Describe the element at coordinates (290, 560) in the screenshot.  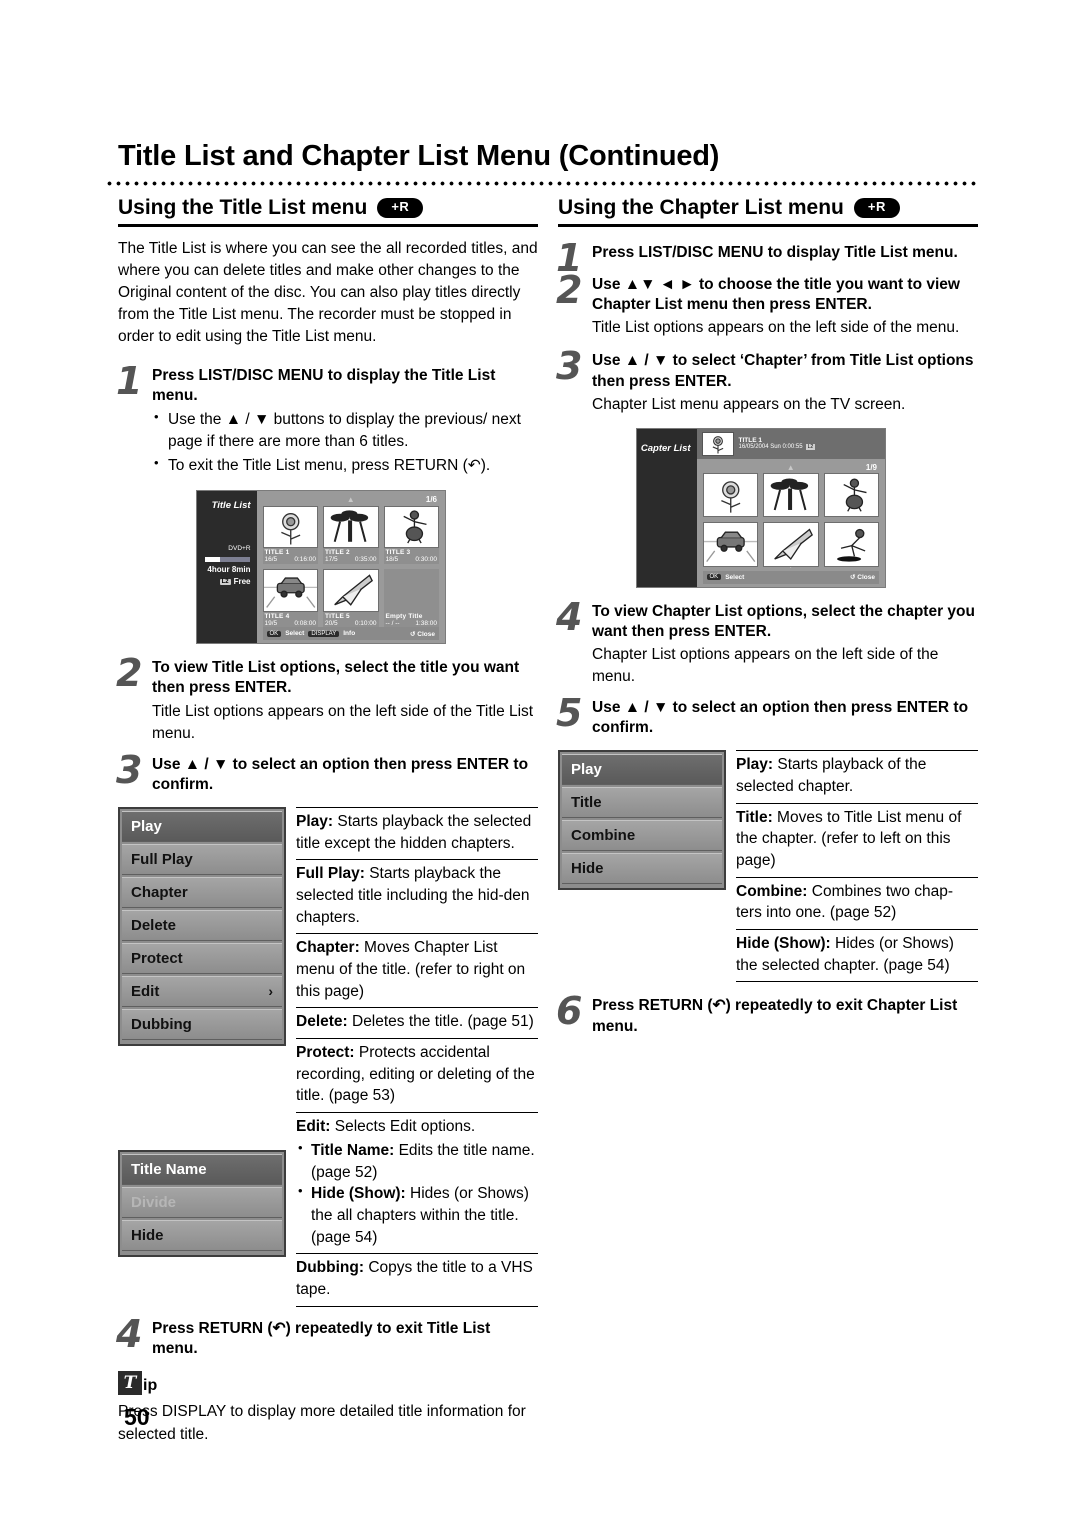
I see `title-cell-meta: 16/5 0:16:00` at that location.